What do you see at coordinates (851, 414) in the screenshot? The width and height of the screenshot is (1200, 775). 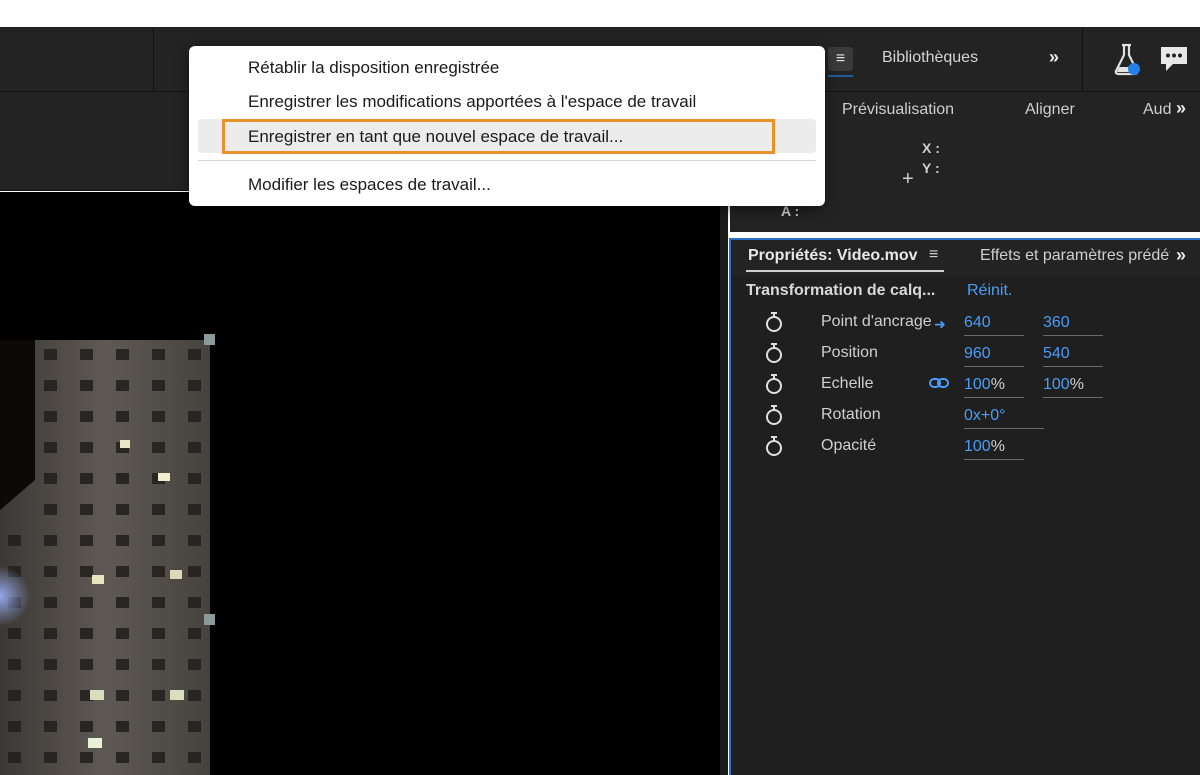 I see `prop-label-rotation: Rotation` at bounding box center [851, 414].